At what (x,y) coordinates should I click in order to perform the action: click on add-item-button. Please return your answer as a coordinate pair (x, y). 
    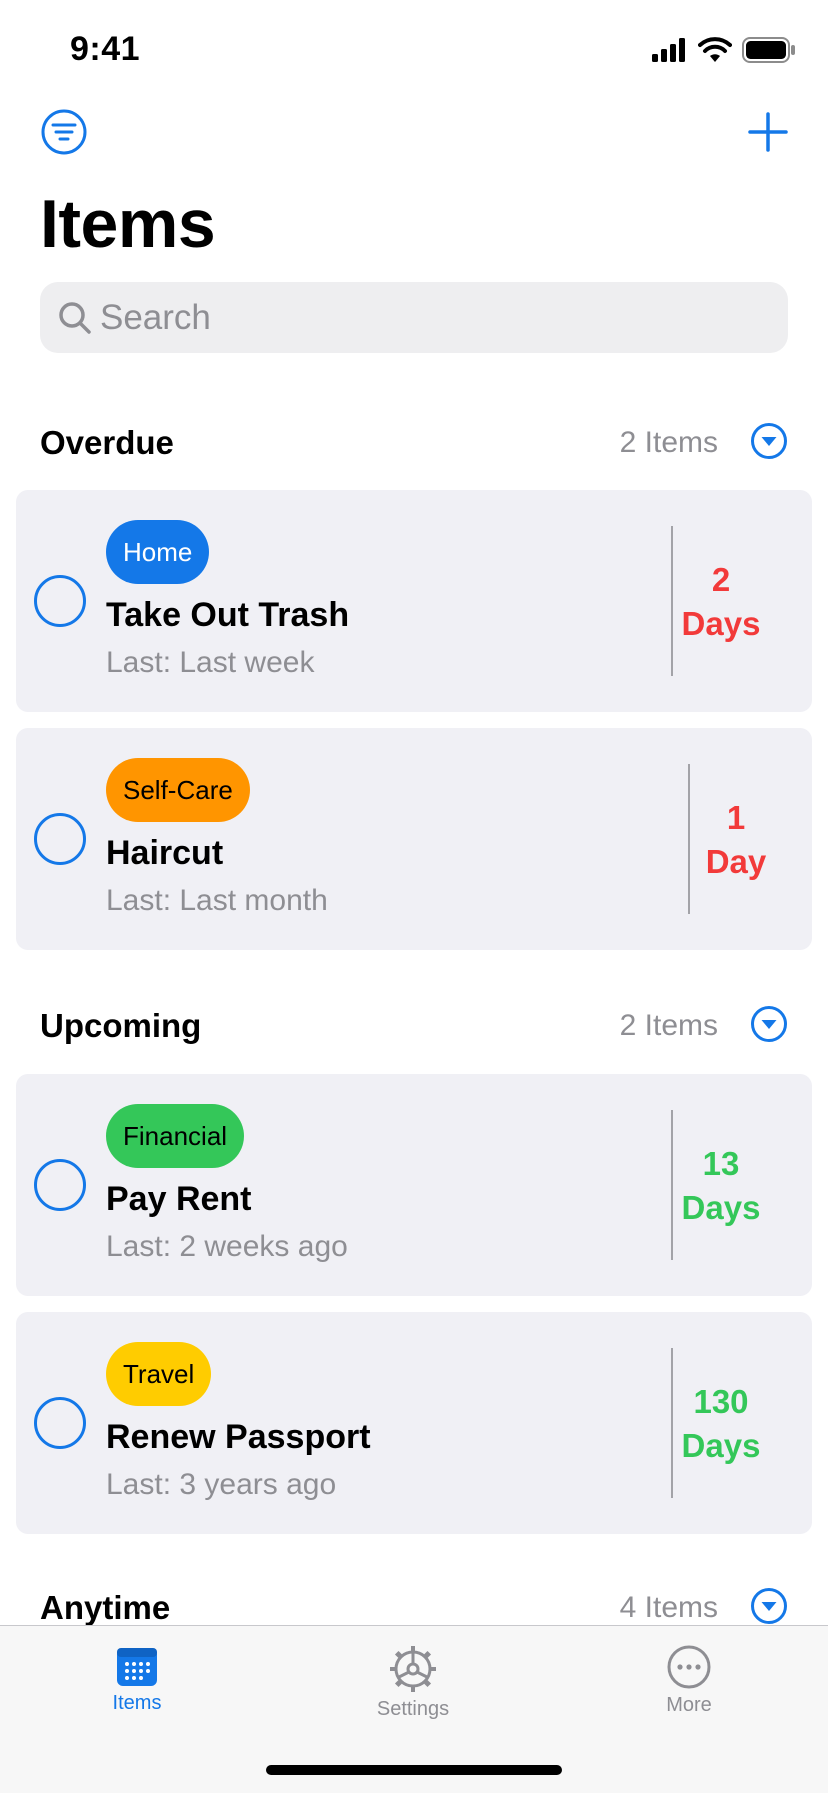
    Looking at the image, I should click on (768, 132).